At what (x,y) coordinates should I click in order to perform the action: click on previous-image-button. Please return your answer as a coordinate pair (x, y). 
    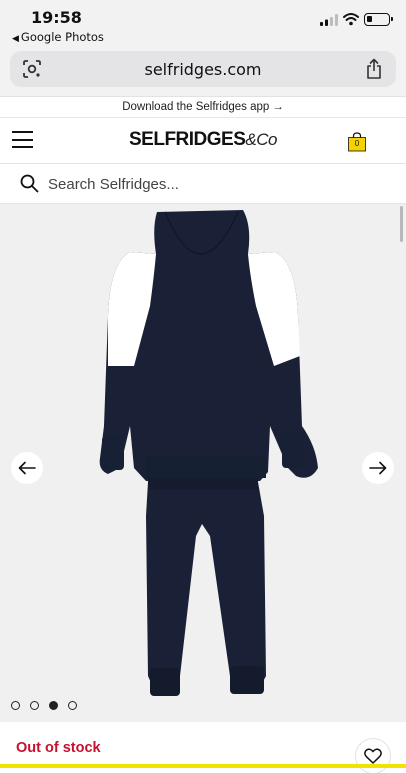
    Looking at the image, I should click on (27, 468).